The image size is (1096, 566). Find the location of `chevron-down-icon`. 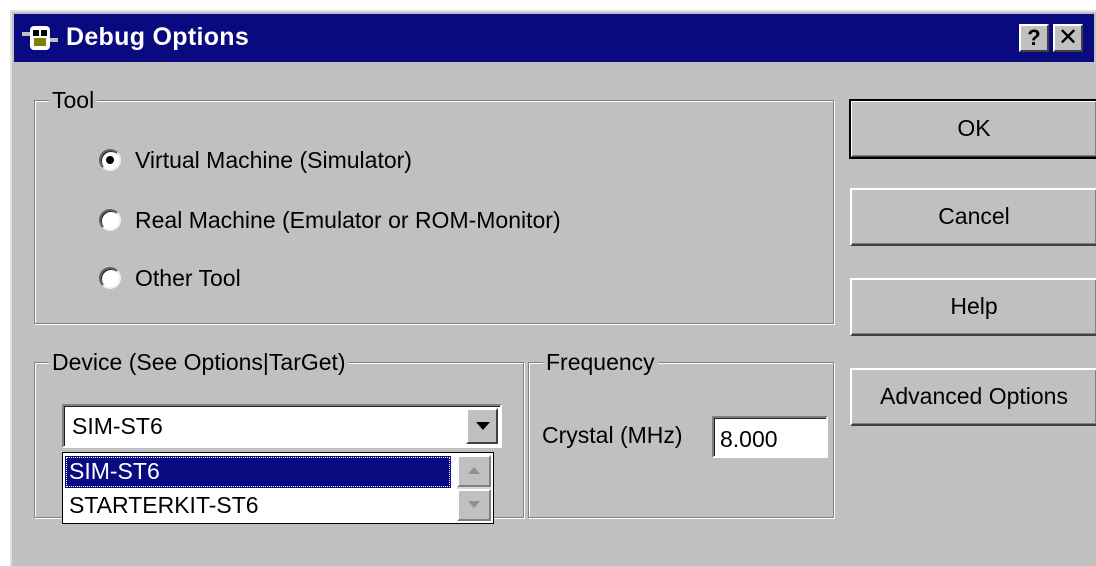

chevron-down-icon is located at coordinates (483, 426).